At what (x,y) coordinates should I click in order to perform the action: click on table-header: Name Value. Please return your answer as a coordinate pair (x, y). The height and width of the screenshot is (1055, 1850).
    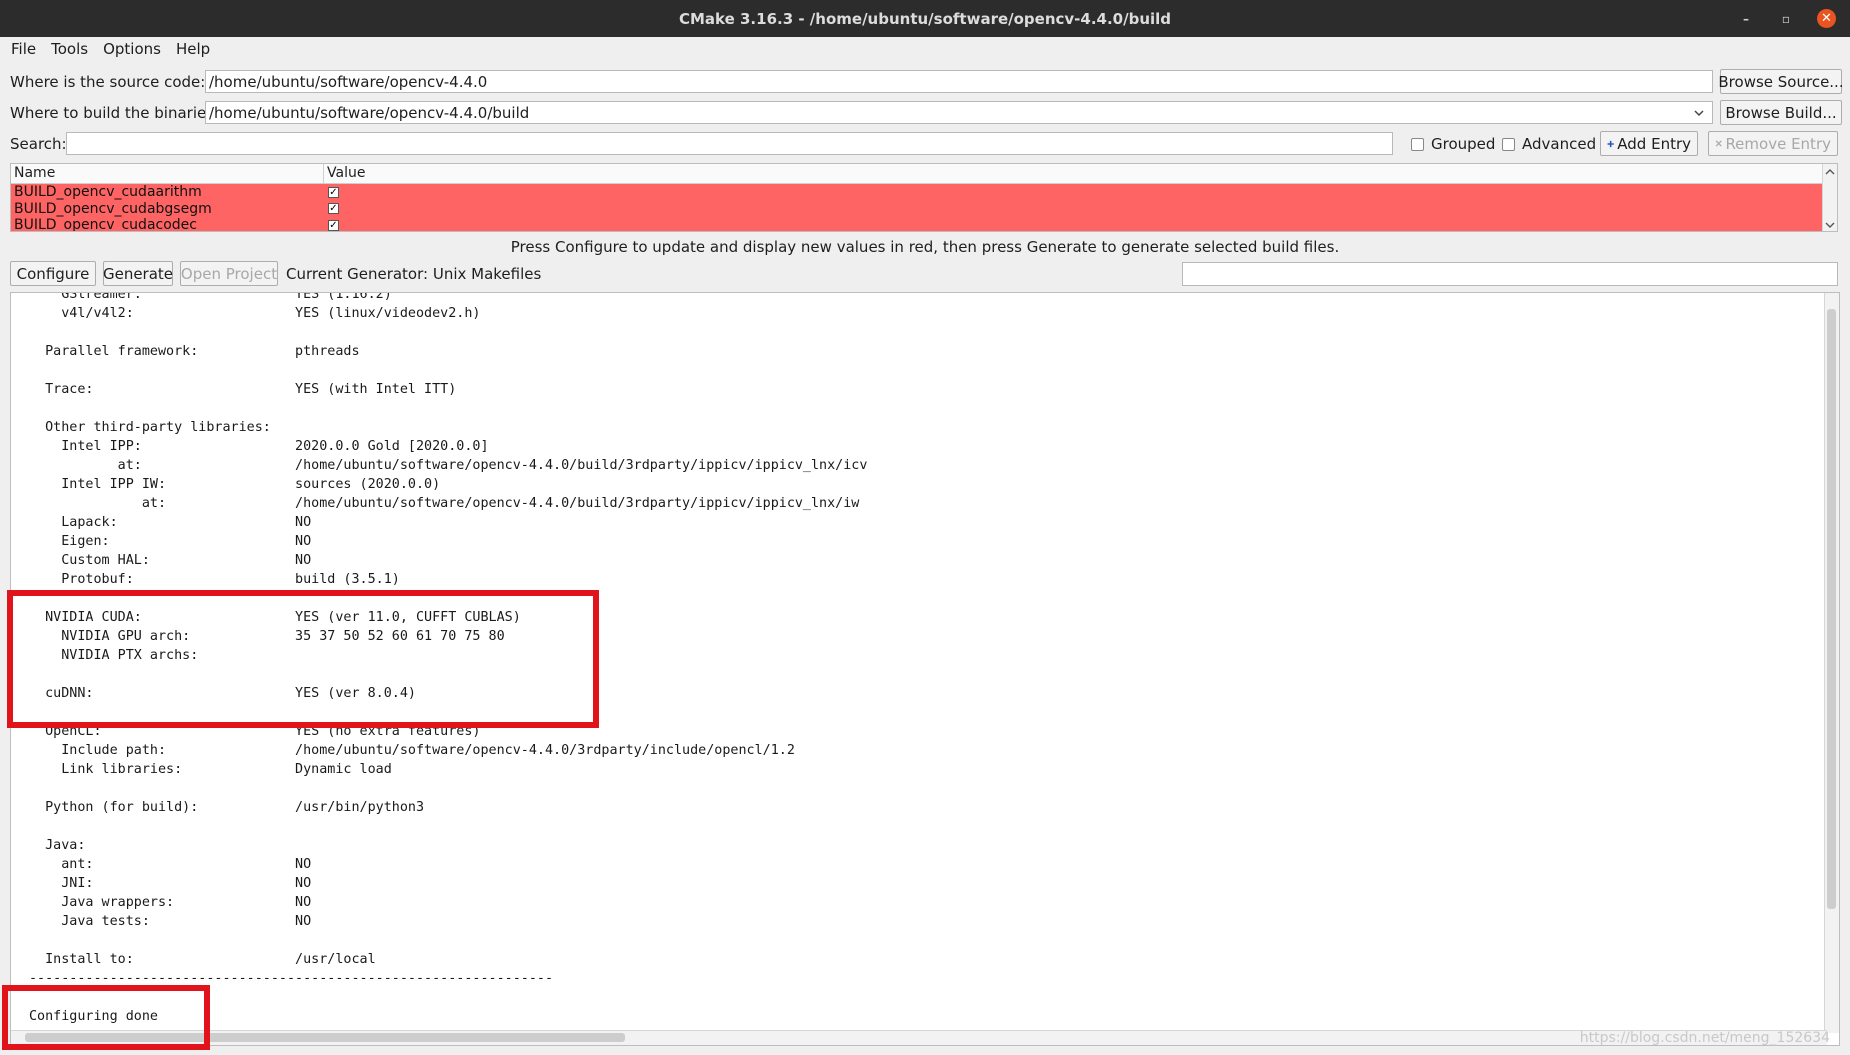
    Looking at the image, I should click on (924, 174).